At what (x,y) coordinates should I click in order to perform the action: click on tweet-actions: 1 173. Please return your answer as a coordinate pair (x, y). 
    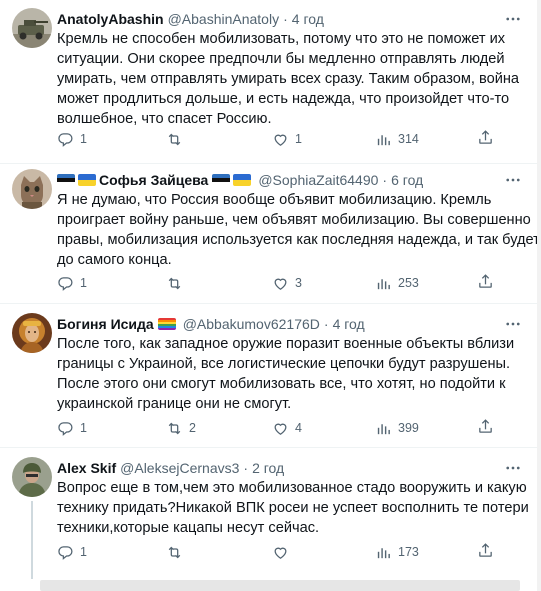
    Looking at the image, I should click on (292, 552).